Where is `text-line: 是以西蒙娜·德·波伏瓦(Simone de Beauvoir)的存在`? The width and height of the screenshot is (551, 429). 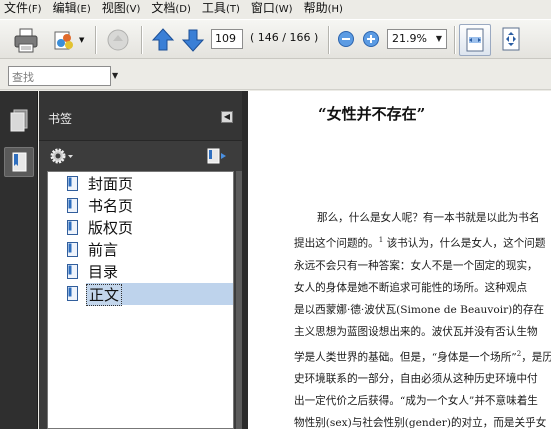 text-line: 是以西蒙娜·德·波伏瓦(Simone de Beauvoir)的存在 is located at coordinates (419, 309).